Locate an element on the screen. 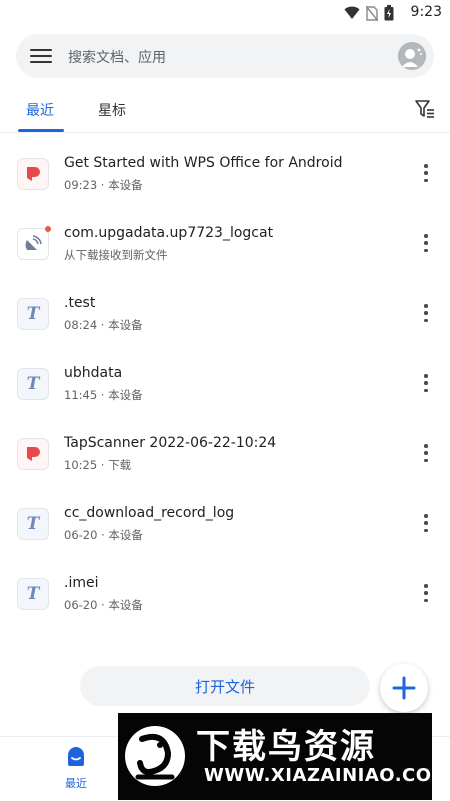  search-bar: 搜索文档、应用 is located at coordinates (225, 56).